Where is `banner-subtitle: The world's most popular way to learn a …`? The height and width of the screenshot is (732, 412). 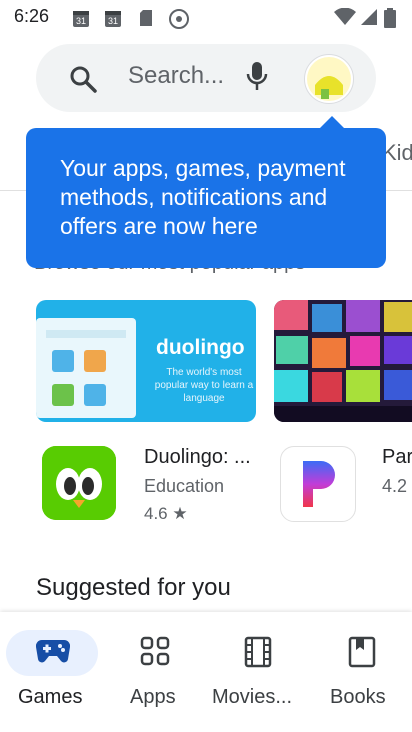
banner-subtitle: The world's most popular way to learn a … is located at coordinates (204, 385).